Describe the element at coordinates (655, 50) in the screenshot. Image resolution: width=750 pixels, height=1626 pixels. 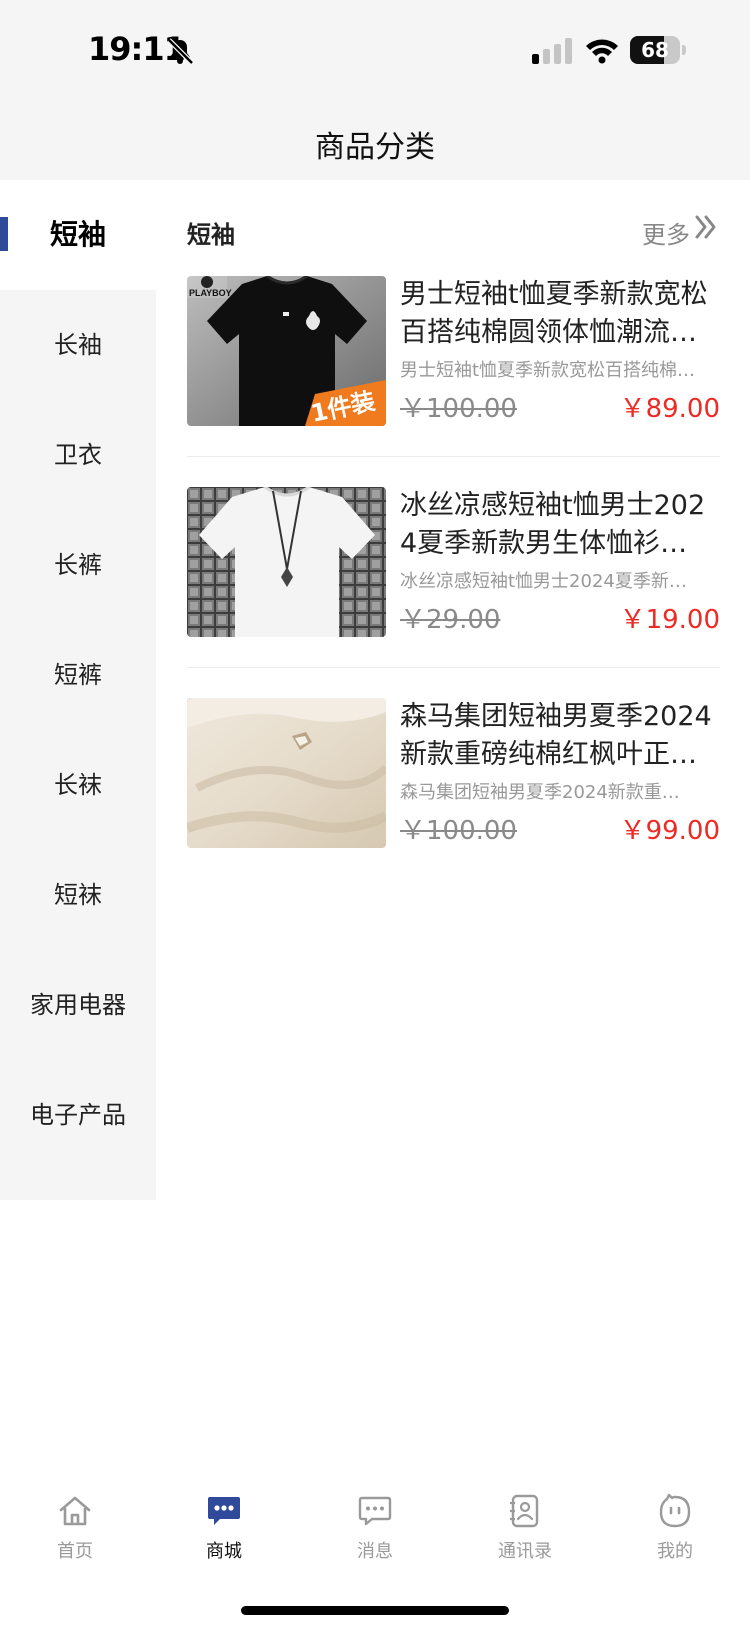
I see `battery-percent: 68` at that location.